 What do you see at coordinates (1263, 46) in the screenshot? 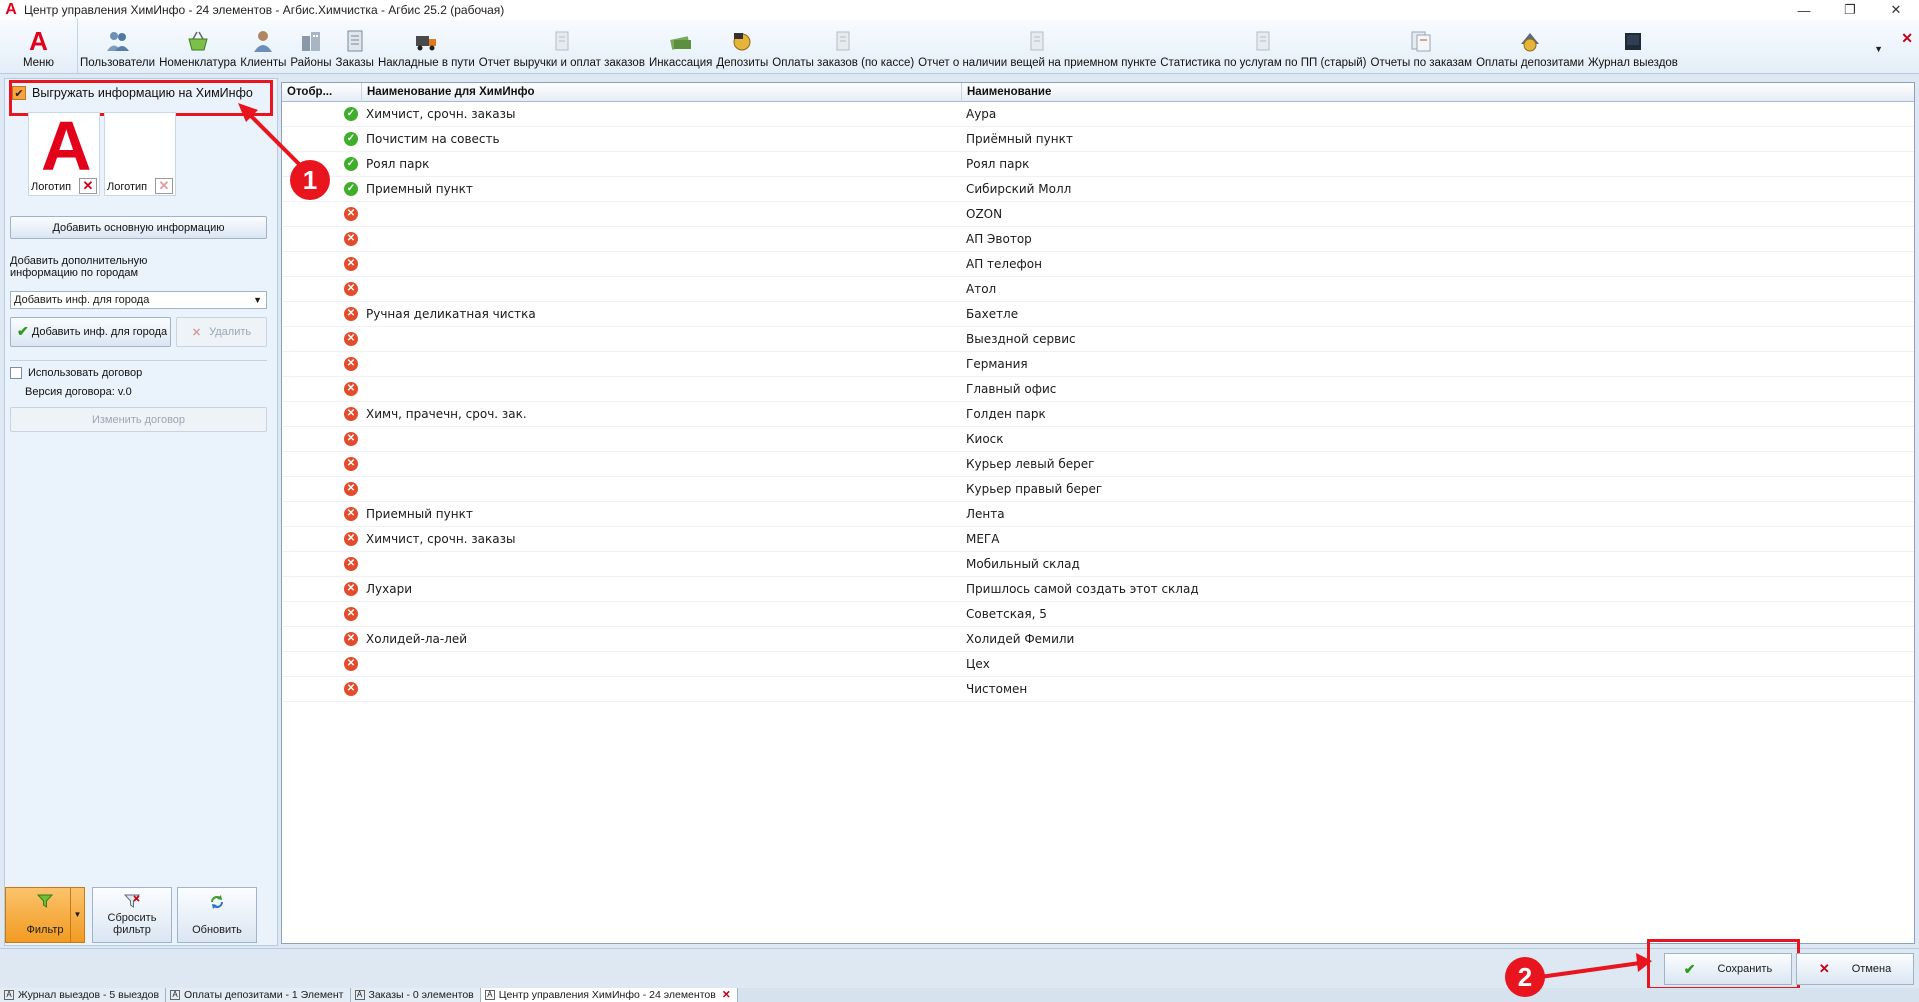
I see `ribbon-button-11: Статистика по услугам по ПП (старый)` at bounding box center [1263, 46].